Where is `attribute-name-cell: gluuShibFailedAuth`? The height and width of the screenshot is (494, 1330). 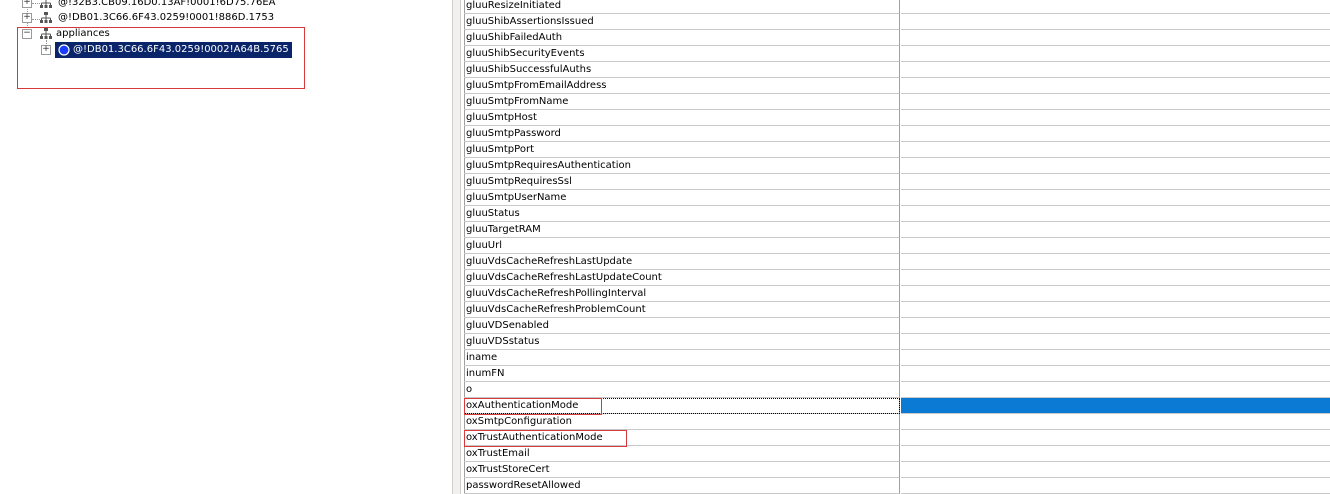
attribute-name-cell: gluuShibFailedAuth is located at coordinates (682, 38).